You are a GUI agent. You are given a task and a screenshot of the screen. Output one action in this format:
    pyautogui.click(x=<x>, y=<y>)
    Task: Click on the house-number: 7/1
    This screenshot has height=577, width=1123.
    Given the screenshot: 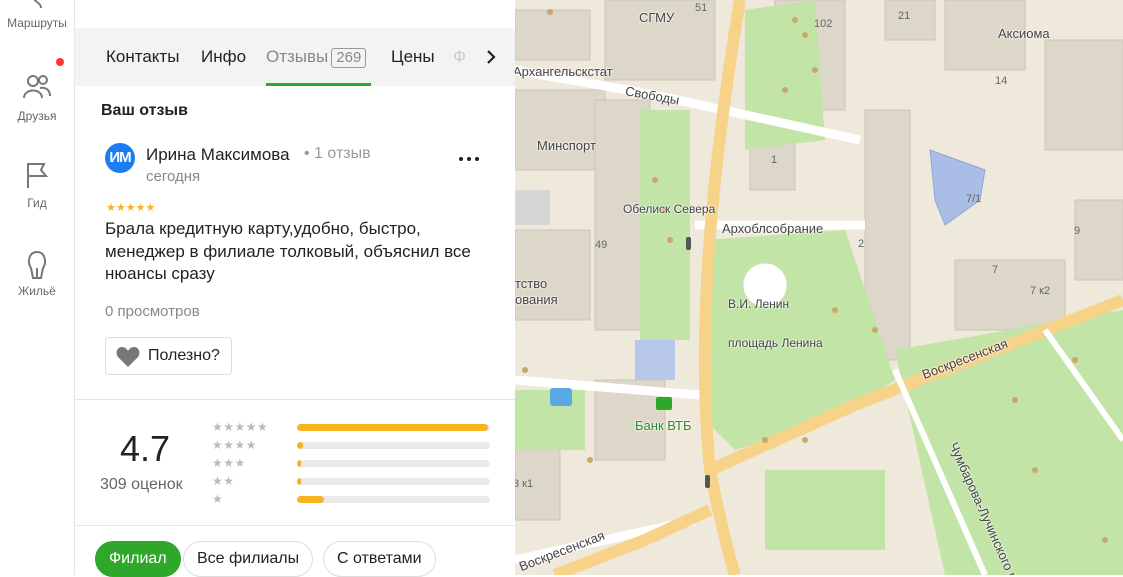 What is the action you would take?
    pyautogui.click(x=974, y=199)
    